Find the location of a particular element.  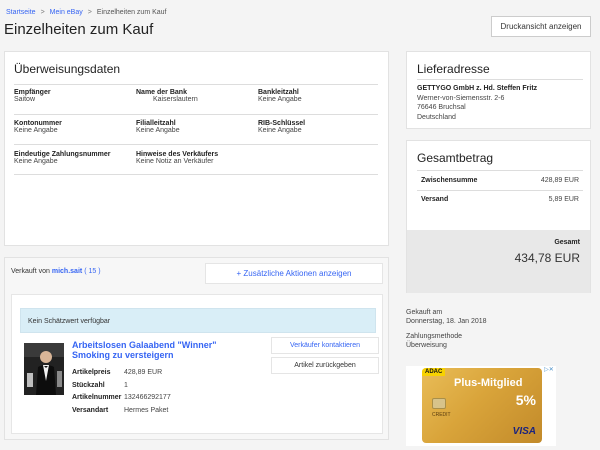

purchase-date-value: Donnerstag, 18. Jan 2018 is located at coordinates (446, 321).